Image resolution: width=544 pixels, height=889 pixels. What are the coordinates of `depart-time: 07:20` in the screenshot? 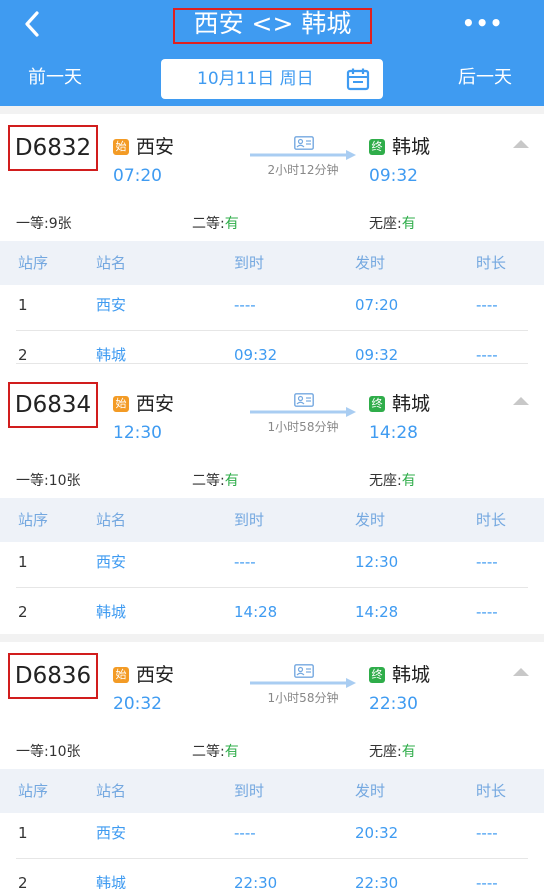 It's located at (137, 176).